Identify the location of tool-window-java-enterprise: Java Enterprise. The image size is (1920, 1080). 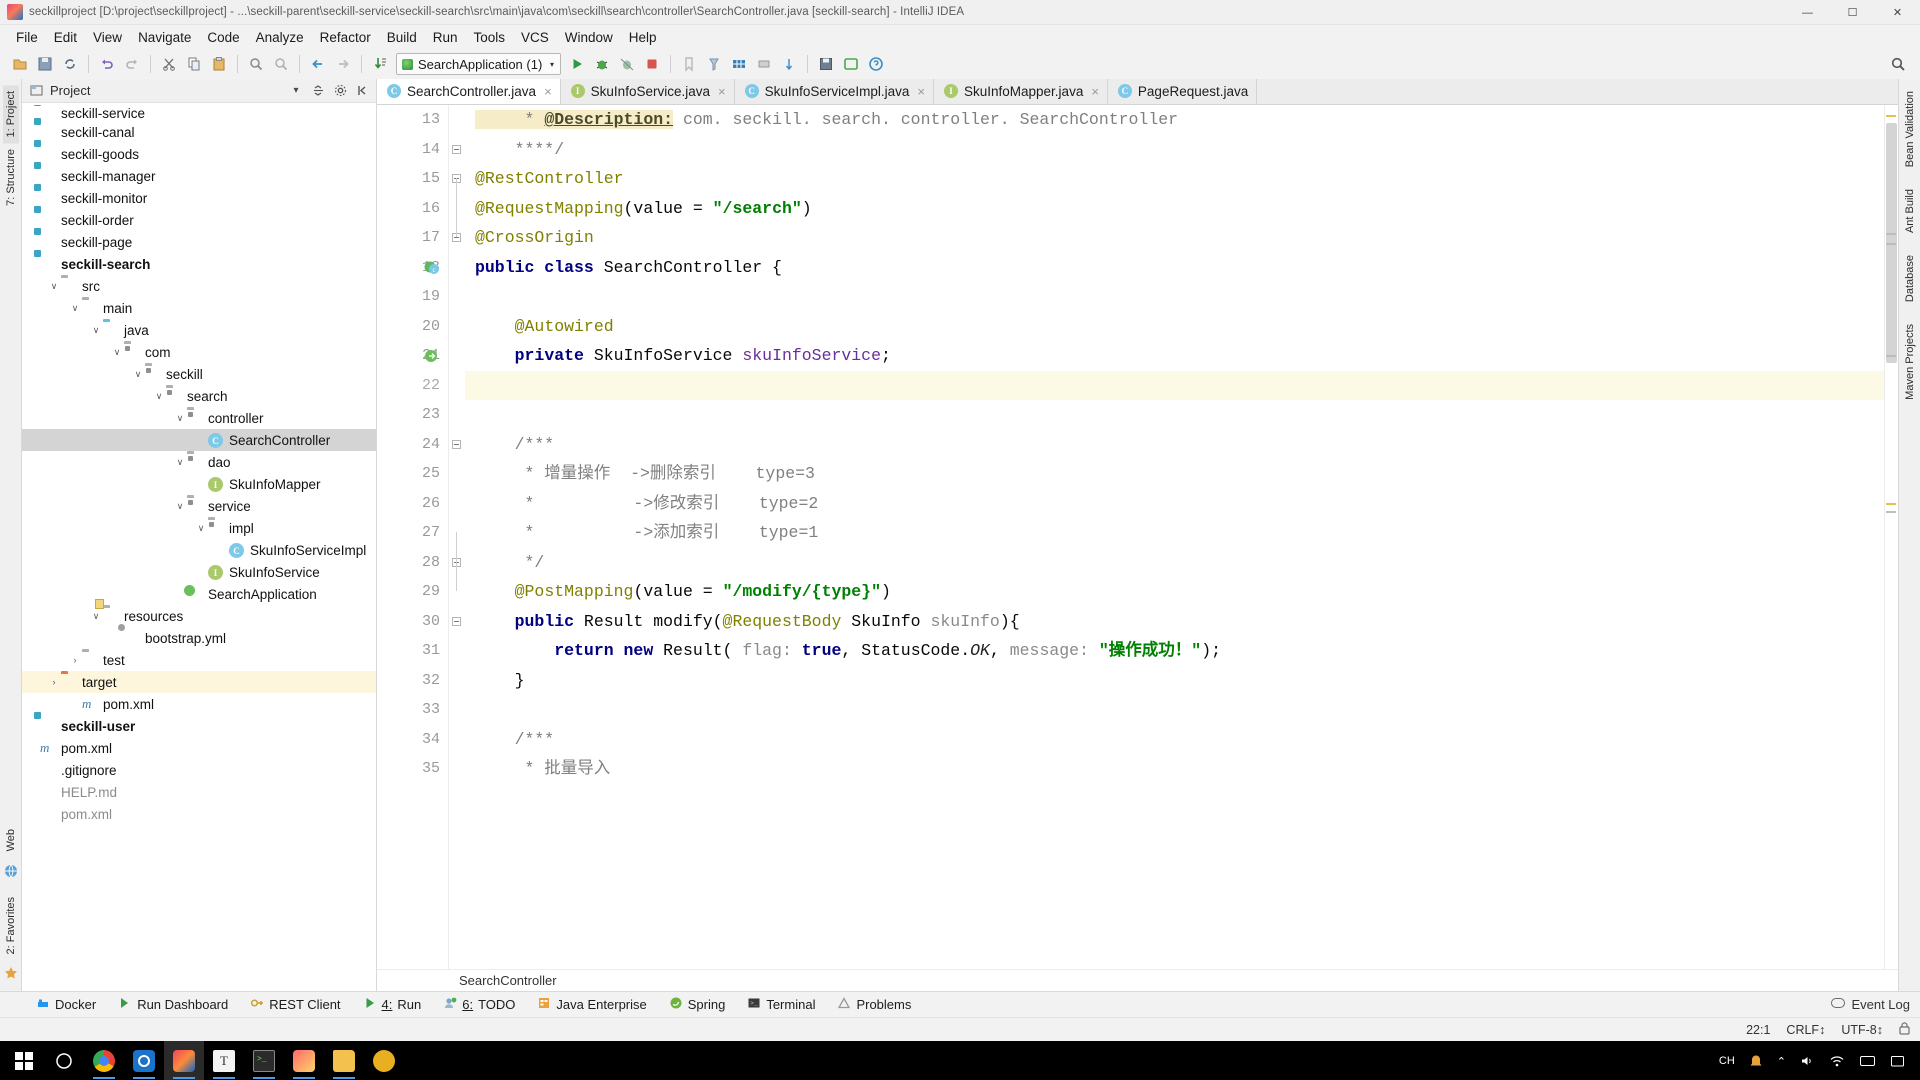
(591, 1004).